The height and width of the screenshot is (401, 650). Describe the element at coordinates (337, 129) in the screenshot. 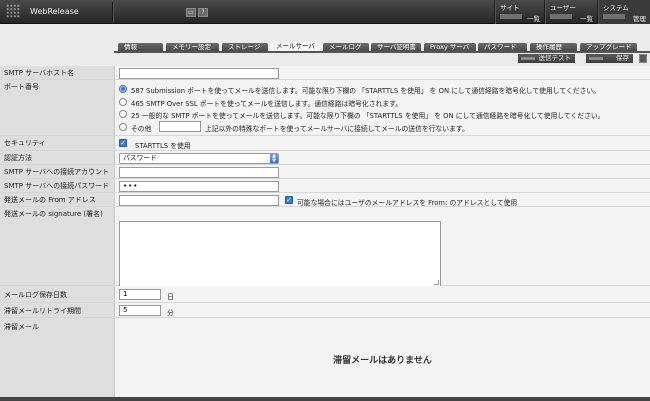

I see `port-other-desc: 上記以外の特殊なポートを使ってメールサーバに接続してメールの送信を行ないます。` at that location.